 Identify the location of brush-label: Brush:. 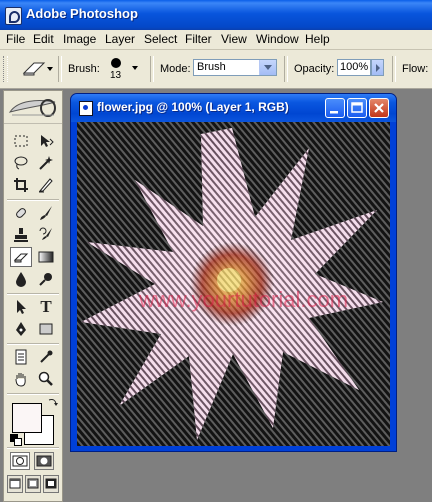
(84, 69).